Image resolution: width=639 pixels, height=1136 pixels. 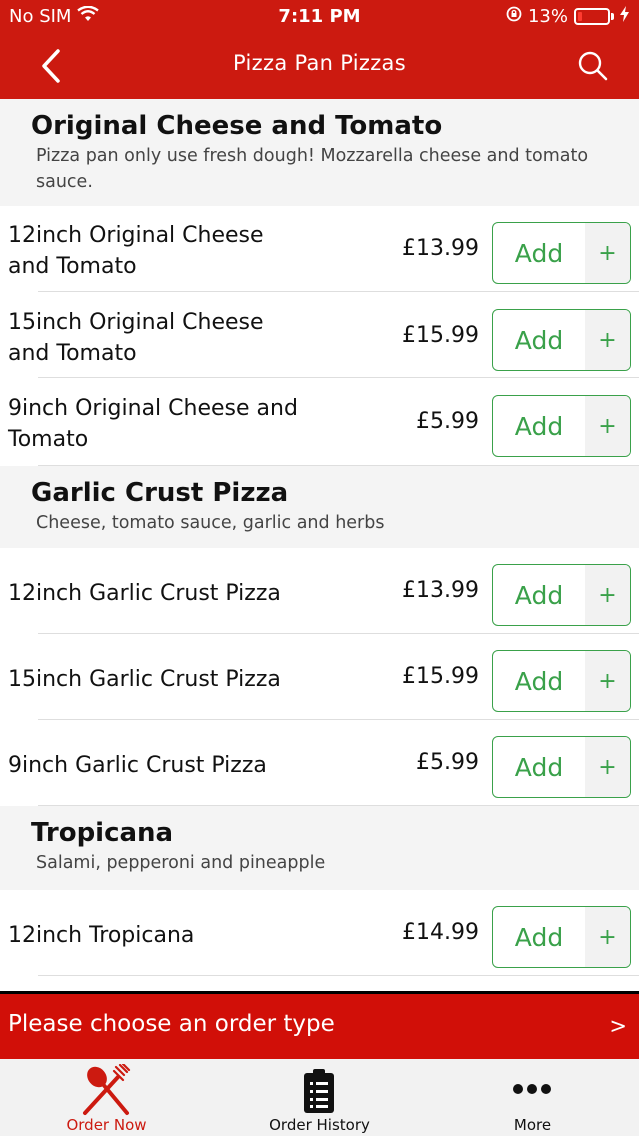 I want to click on item-name: 15inch Original Cheese and Tomato, so click(x=136, y=338).